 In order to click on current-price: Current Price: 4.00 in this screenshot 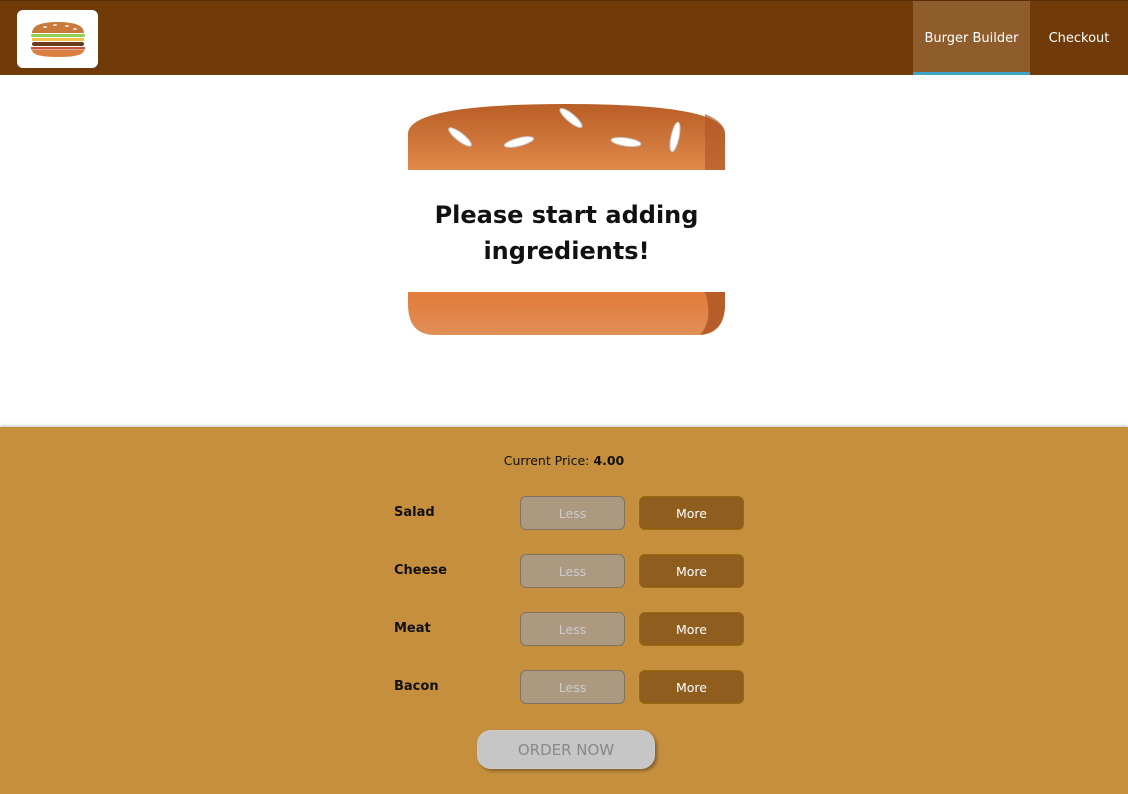, I will do `click(564, 460)`.